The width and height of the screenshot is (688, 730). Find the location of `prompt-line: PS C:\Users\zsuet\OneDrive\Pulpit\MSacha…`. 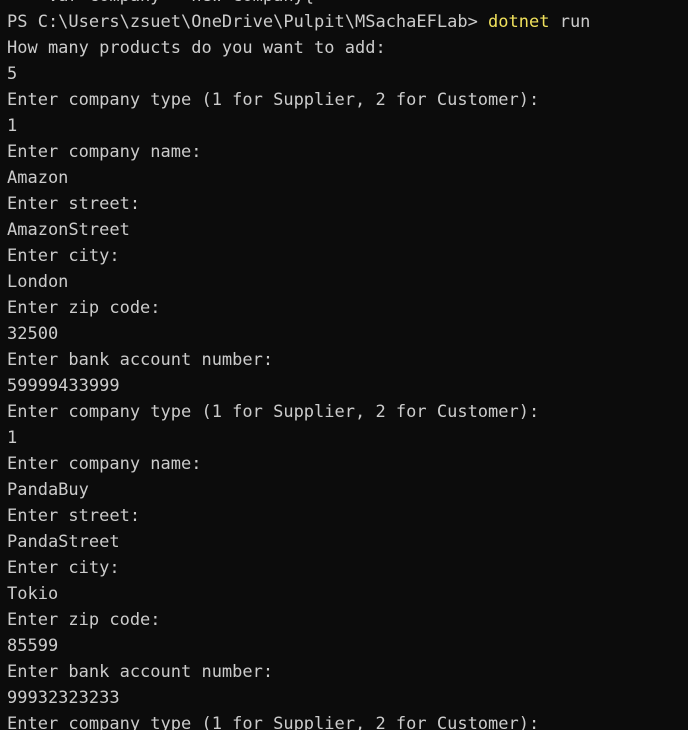

prompt-line: PS C:\Users\zsuet\OneDrive\Pulpit\MSacha… is located at coordinates (347, 22).